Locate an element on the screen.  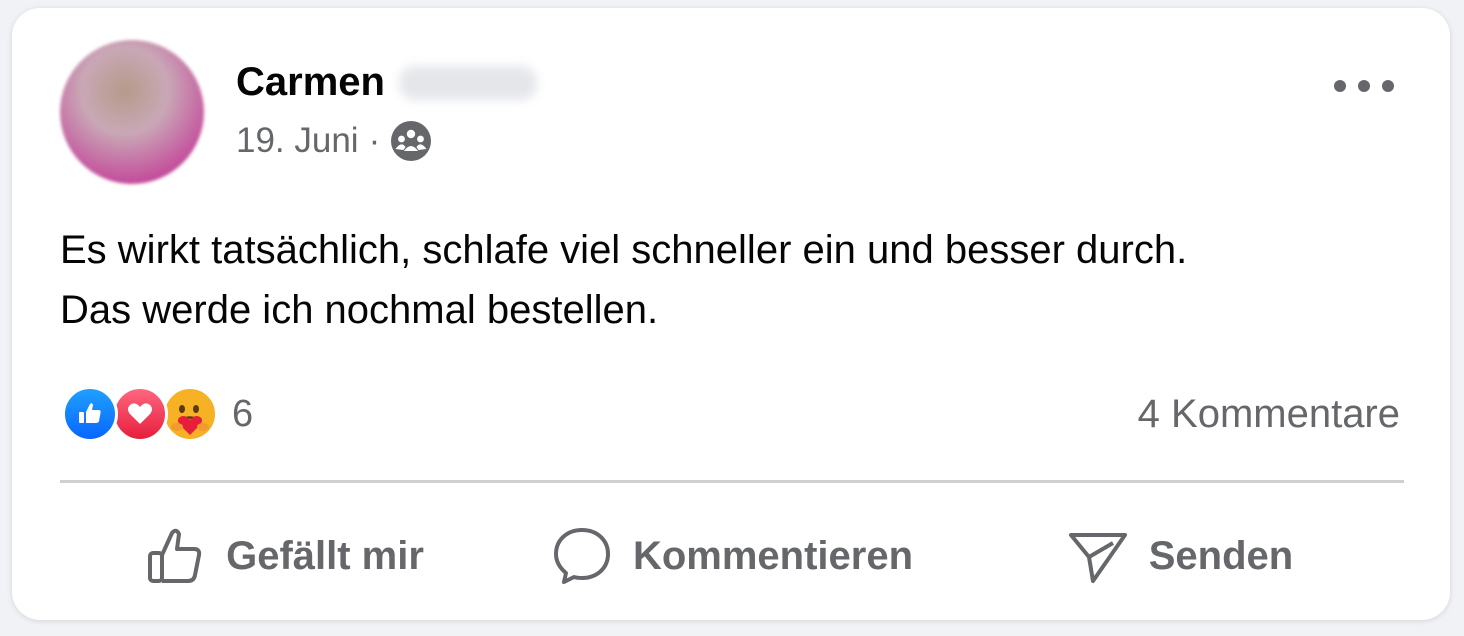
like-button: Gefällt mir is located at coordinates (284, 556).